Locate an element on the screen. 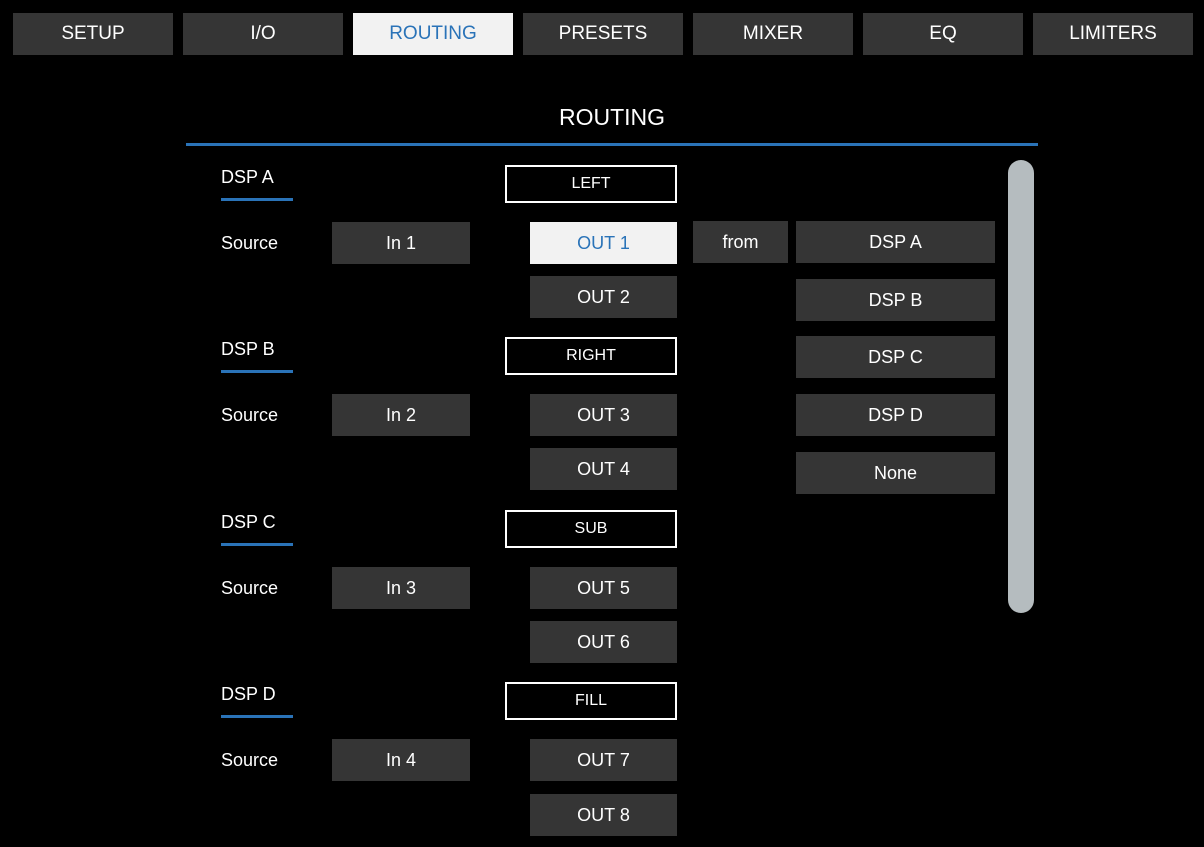 This screenshot has width=1204, height=847. dsp-c-label: DSP C is located at coordinates (248, 522).